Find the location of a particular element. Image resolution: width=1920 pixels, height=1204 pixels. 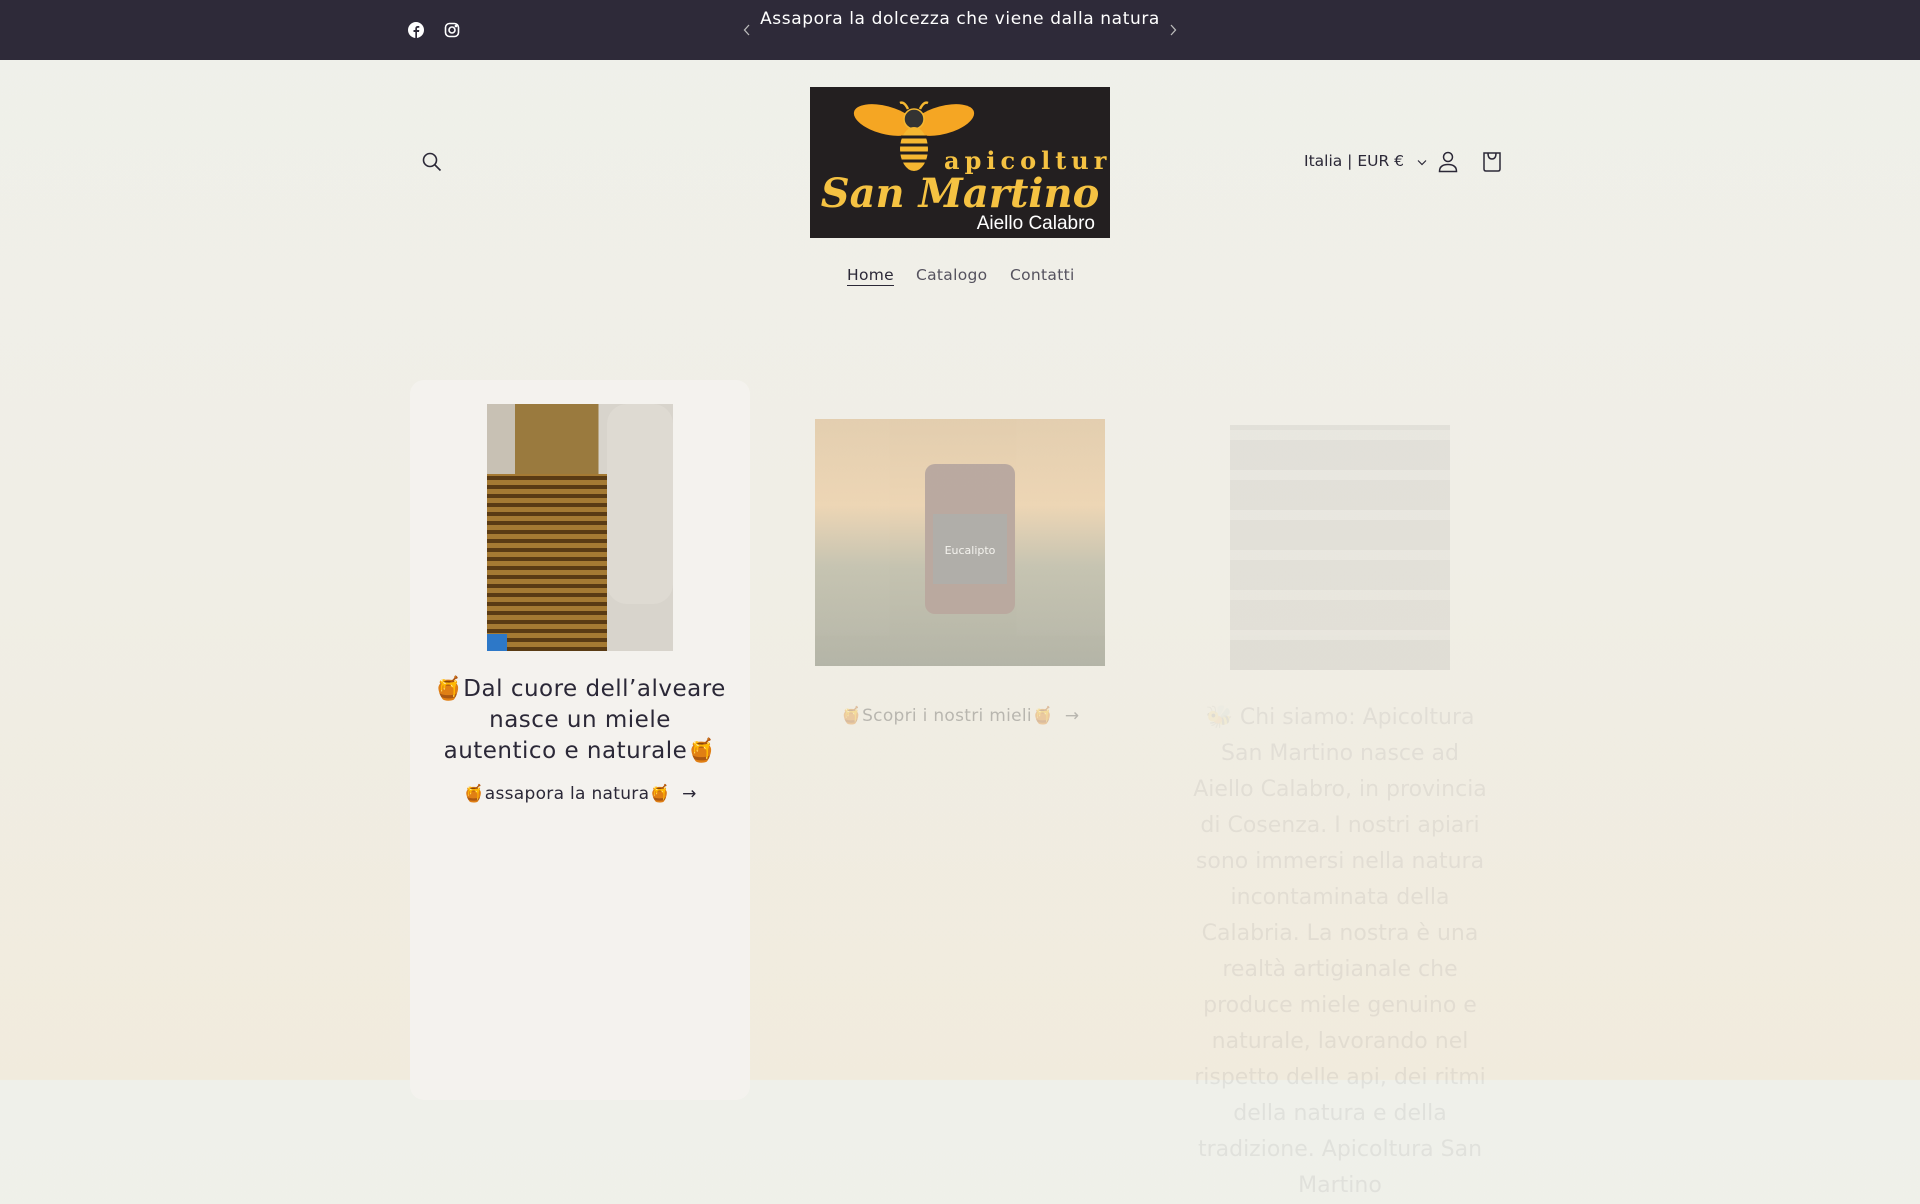

previous-announcement-button is located at coordinates (747, 30).